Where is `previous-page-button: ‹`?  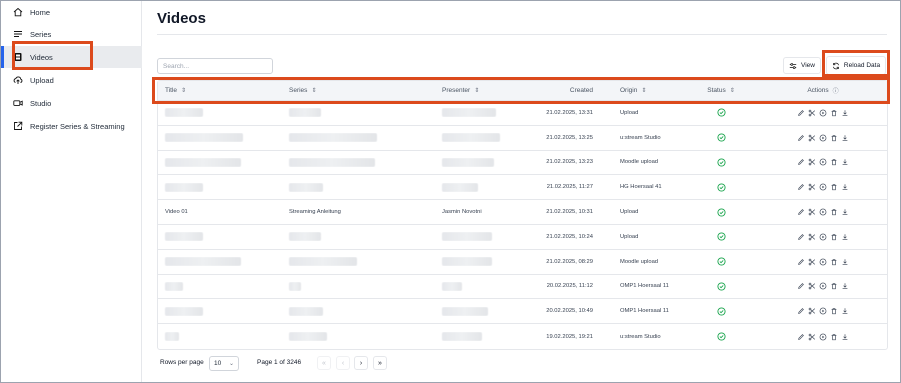 previous-page-button: ‹ is located at coordinates (343, 363).